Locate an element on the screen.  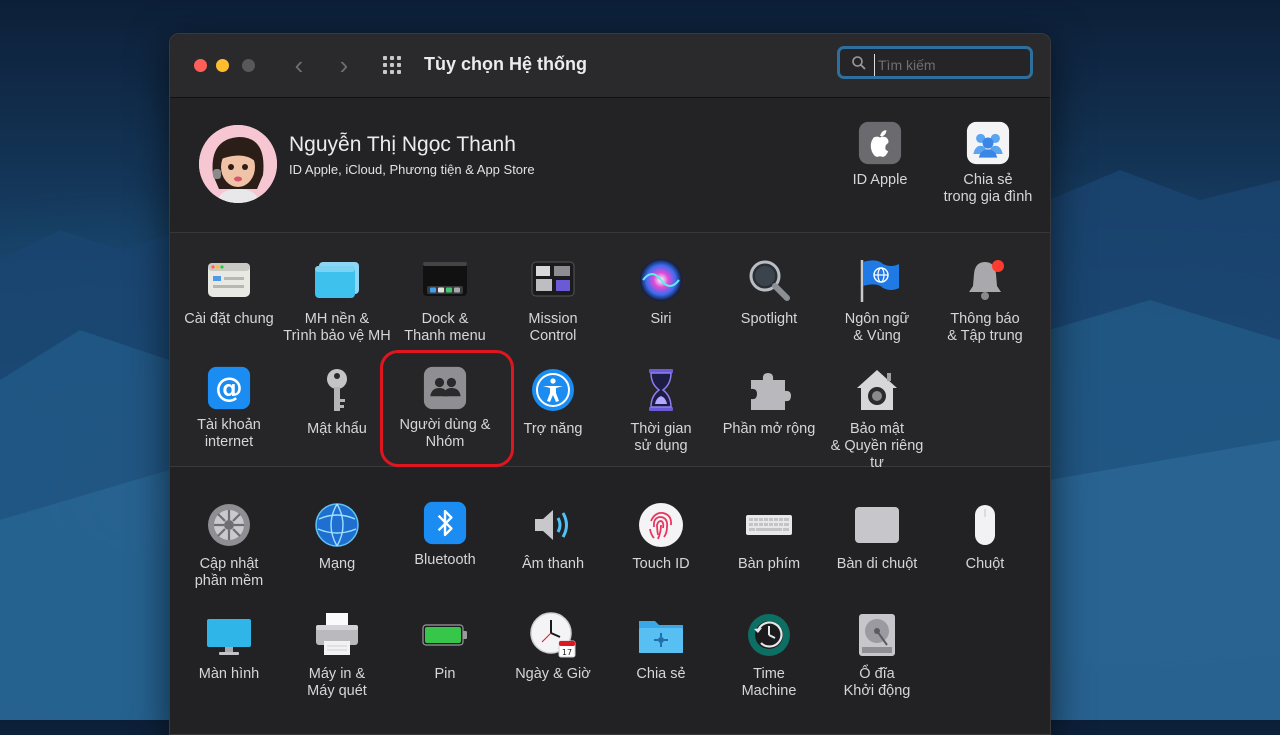
pane-language-region: Ngôn ngữ & Vùng is located at coordinates (877, 300).